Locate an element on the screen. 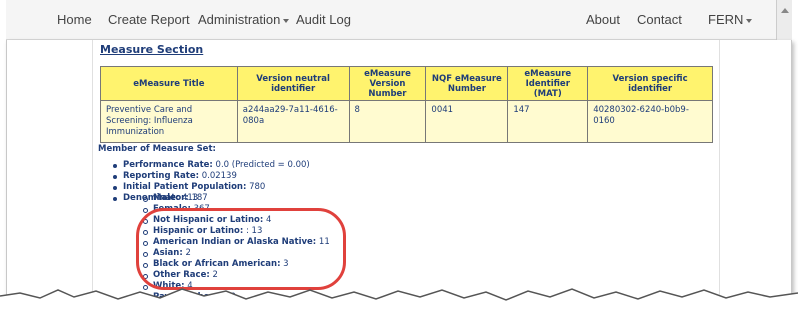  stat-value: 0.0 (Predicted = 0.00) is located at coordinates (261, 165).